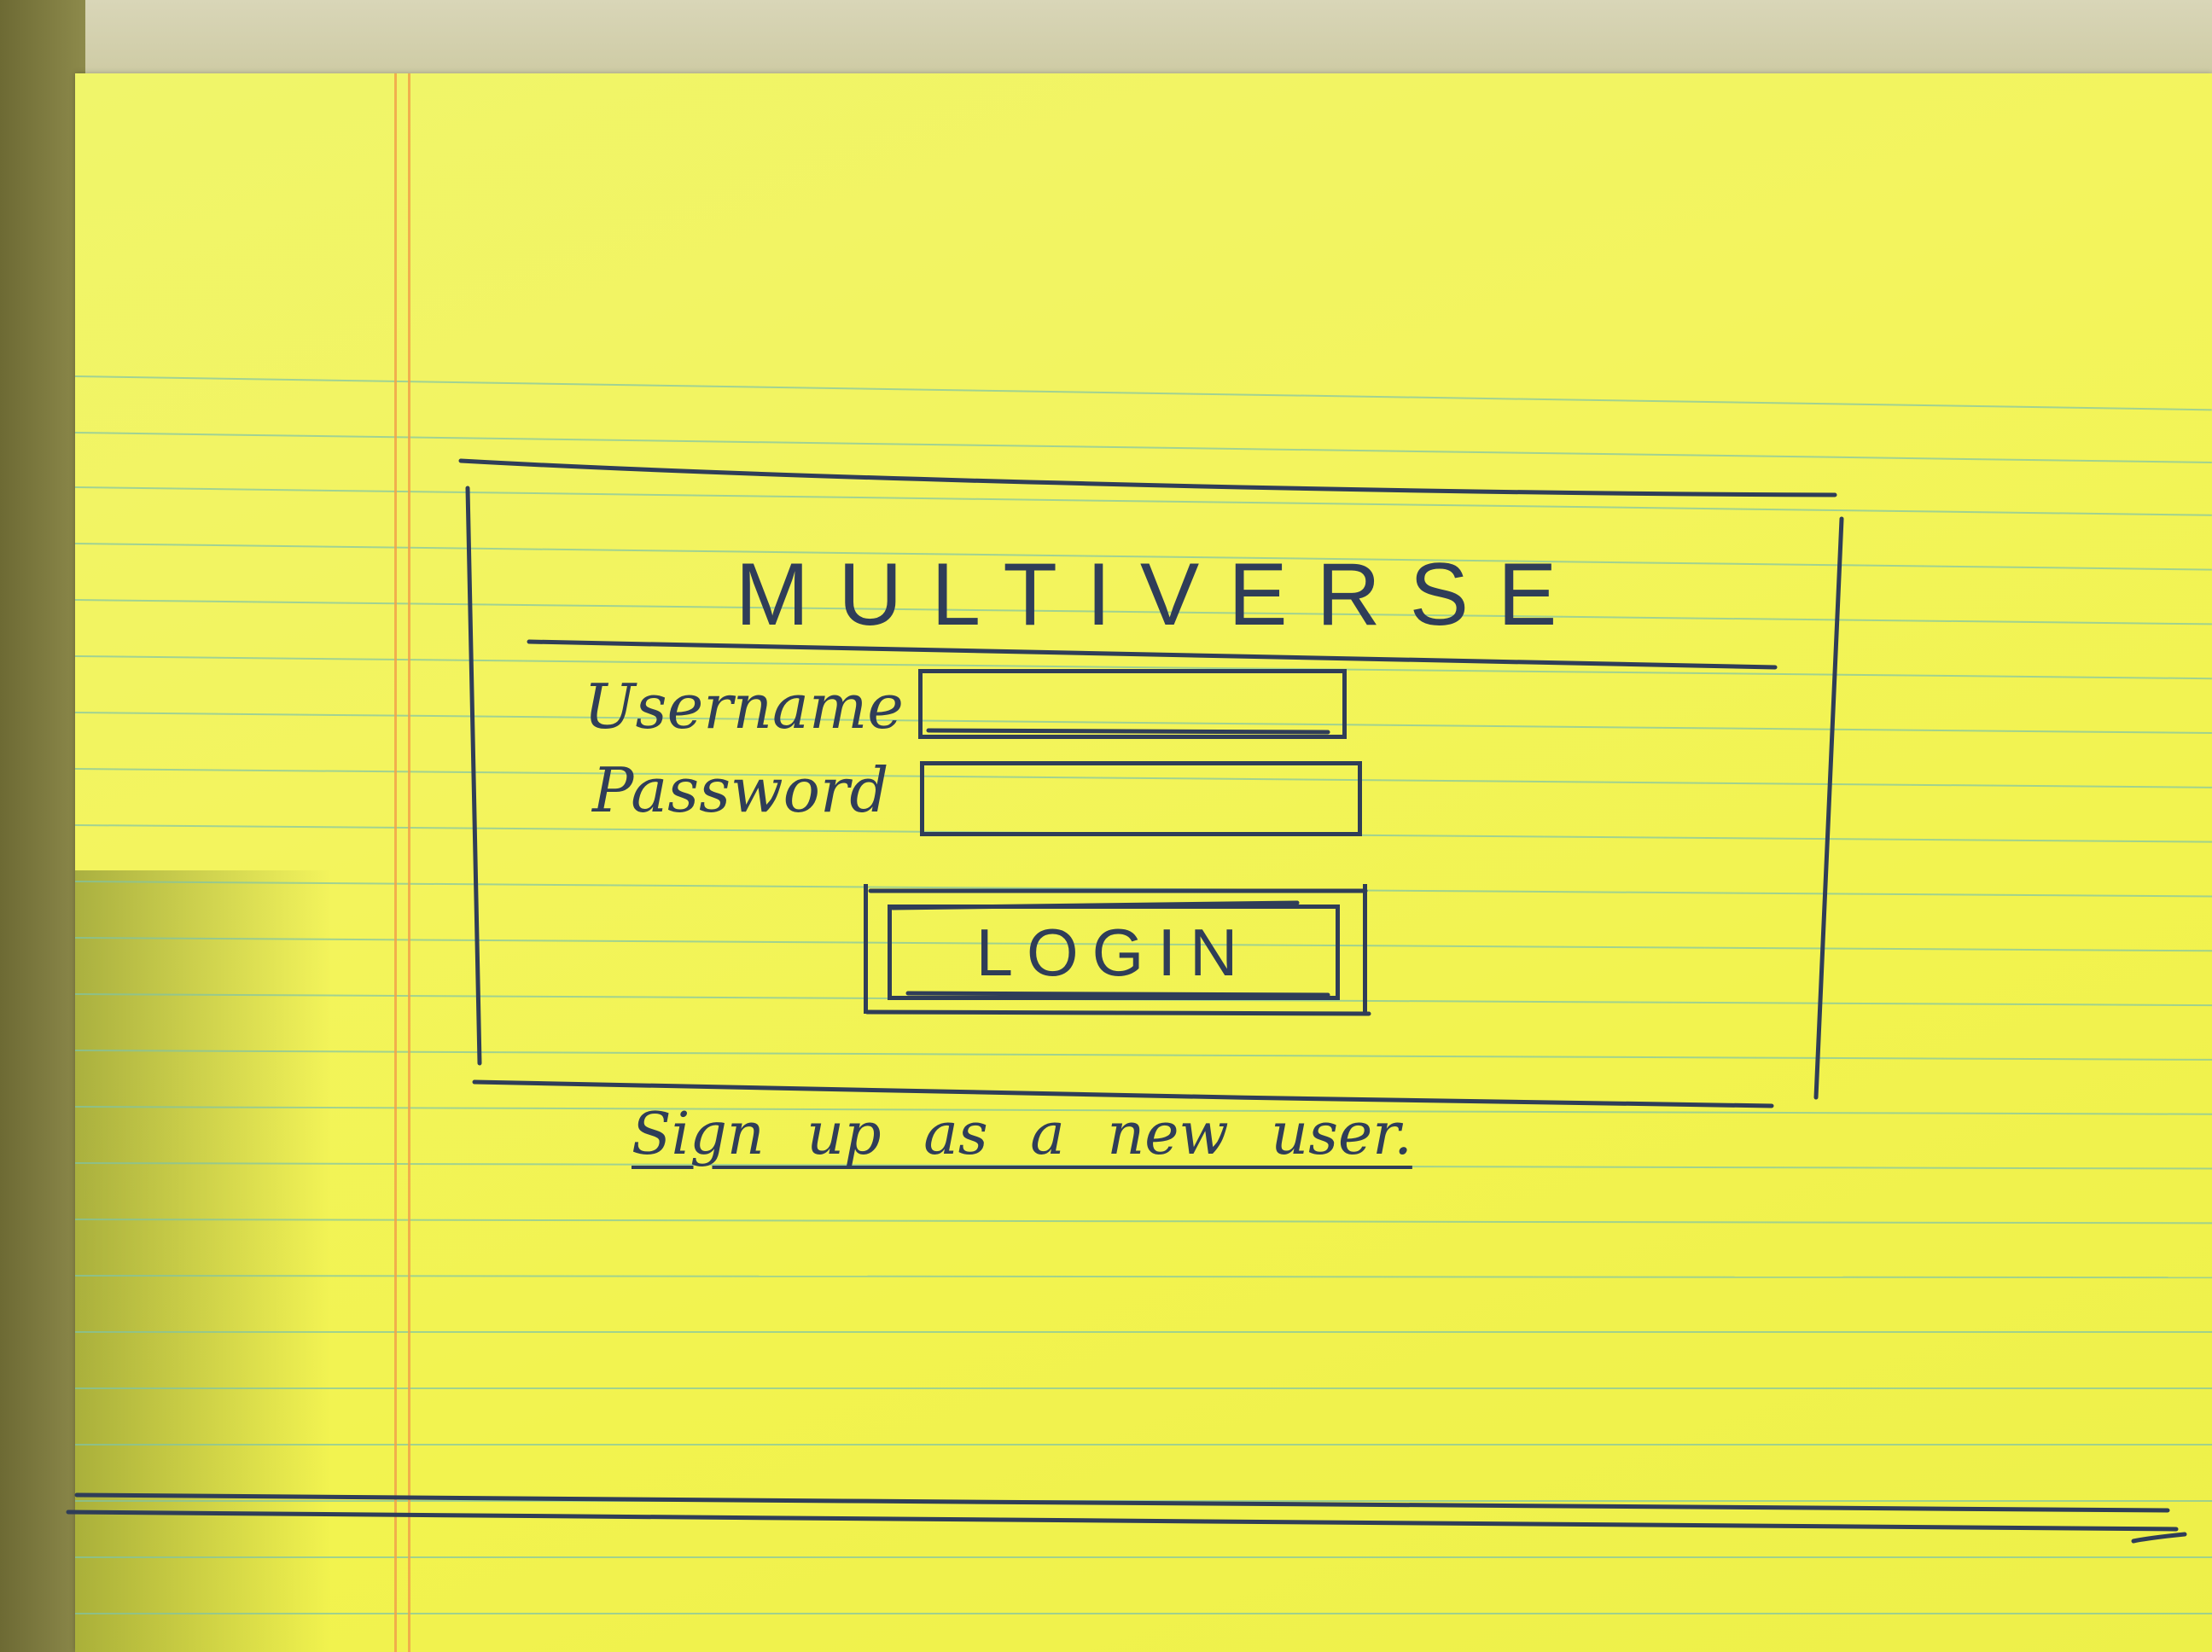  What do you see at coordinates (744, 706) in the screenshot?
I see `username-label: Username` at bounding box center [744, 706].